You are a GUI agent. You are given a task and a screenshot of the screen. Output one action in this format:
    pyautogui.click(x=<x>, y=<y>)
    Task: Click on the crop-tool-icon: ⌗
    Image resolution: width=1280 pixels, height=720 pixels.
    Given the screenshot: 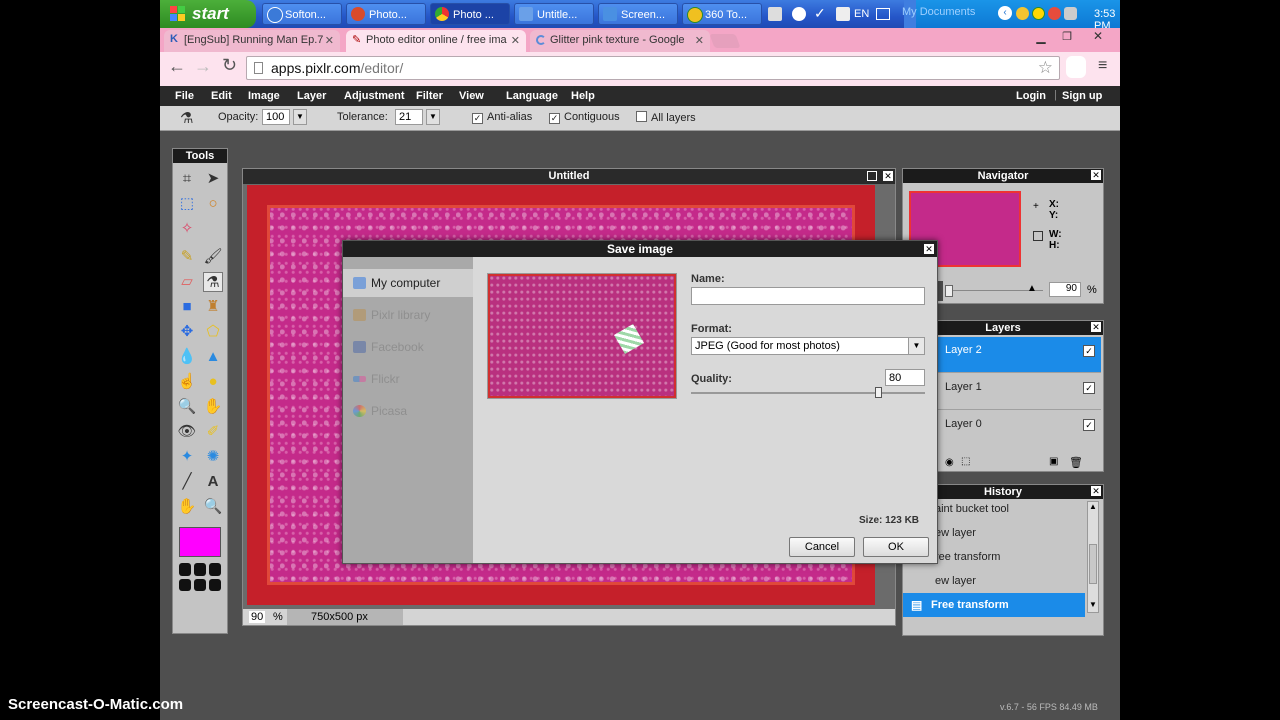 What is the action you would take?
    pyautogui.click(x=187, y=179)
    